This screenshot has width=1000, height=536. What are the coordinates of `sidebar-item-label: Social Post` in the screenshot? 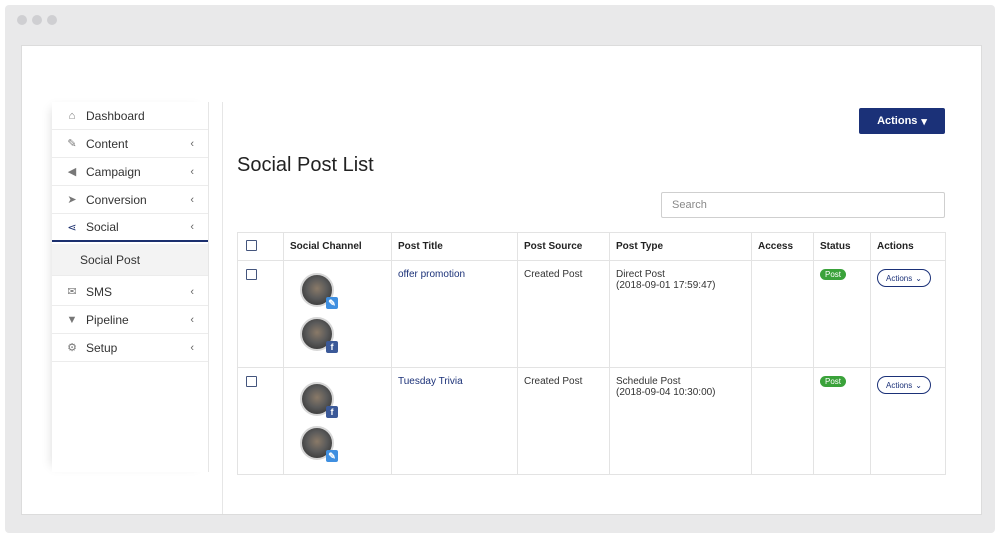 It's located at (110, 259).